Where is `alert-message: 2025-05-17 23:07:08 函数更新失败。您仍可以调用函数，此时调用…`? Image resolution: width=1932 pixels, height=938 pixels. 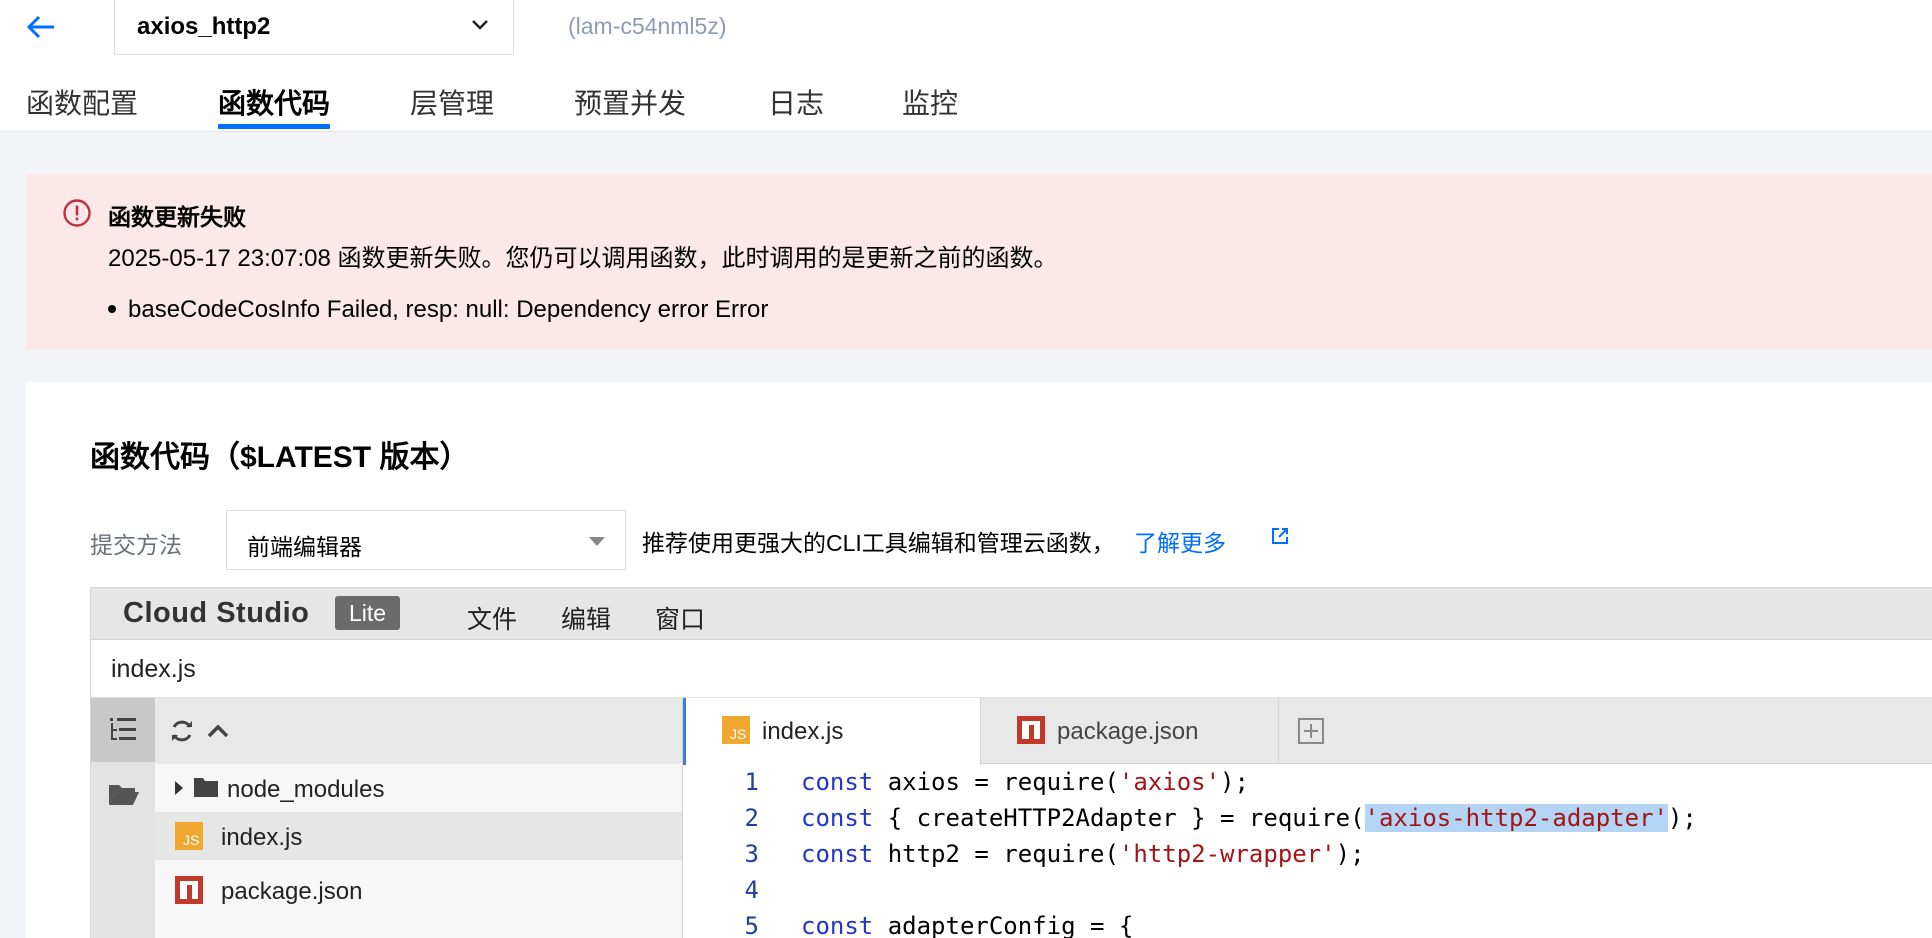 alert-message: 2025-05-17 23:07:08 函数更新失败。您仍可以调用函数，此时调用… is located at coordinates (583, 258).